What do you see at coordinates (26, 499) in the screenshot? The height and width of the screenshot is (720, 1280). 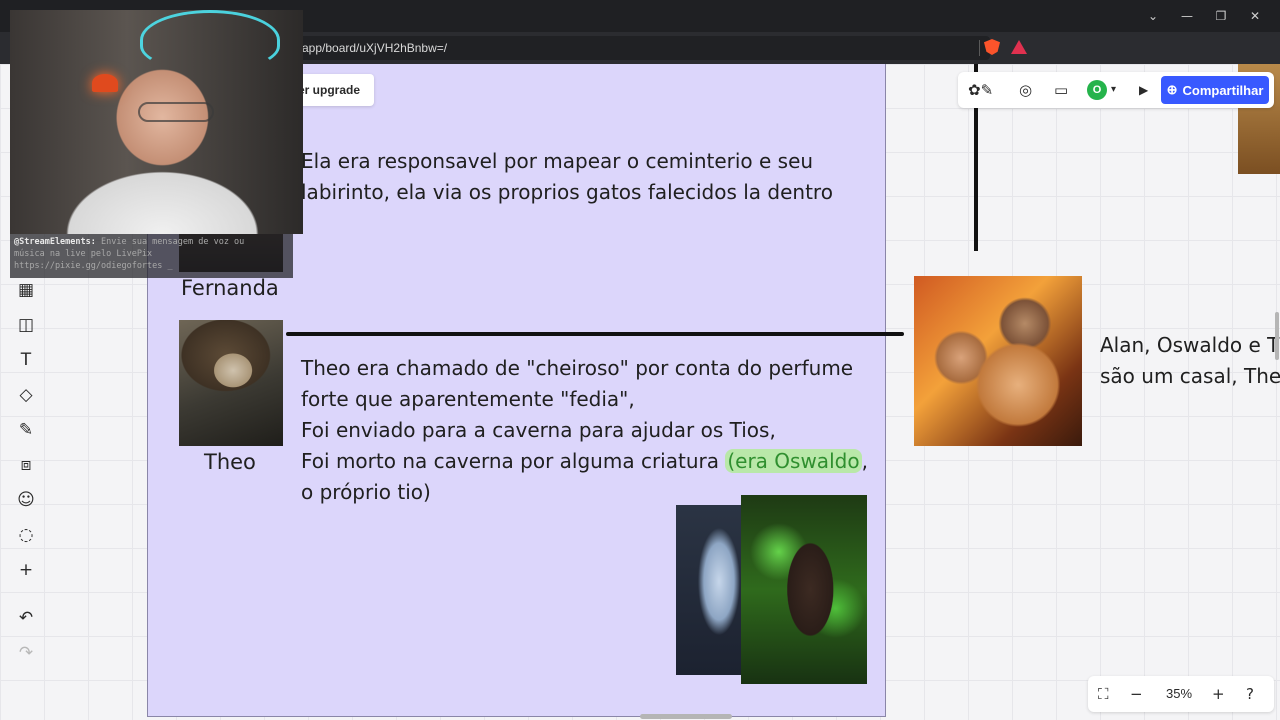 I see `sticker-icon: ☺` at bounding box center [26, 499].